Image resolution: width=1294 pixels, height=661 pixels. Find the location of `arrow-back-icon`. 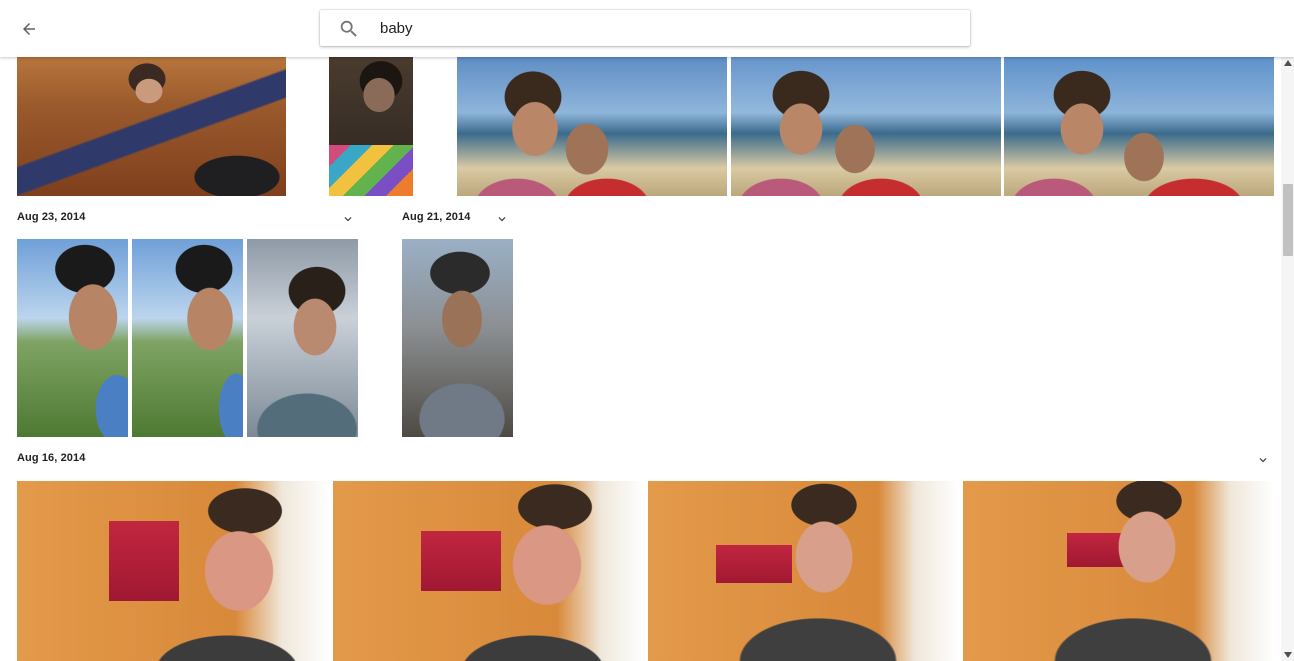

arrow-back-icon is located at coordinates (29, 29).